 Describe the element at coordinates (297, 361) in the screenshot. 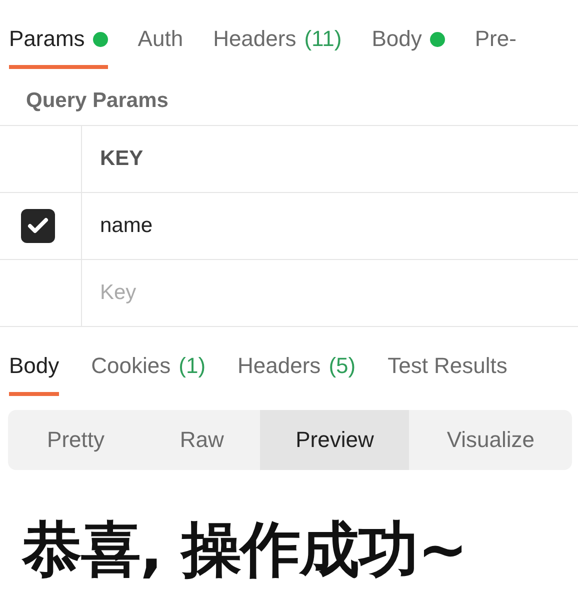

I see `tab: Headers (5)` at that location.